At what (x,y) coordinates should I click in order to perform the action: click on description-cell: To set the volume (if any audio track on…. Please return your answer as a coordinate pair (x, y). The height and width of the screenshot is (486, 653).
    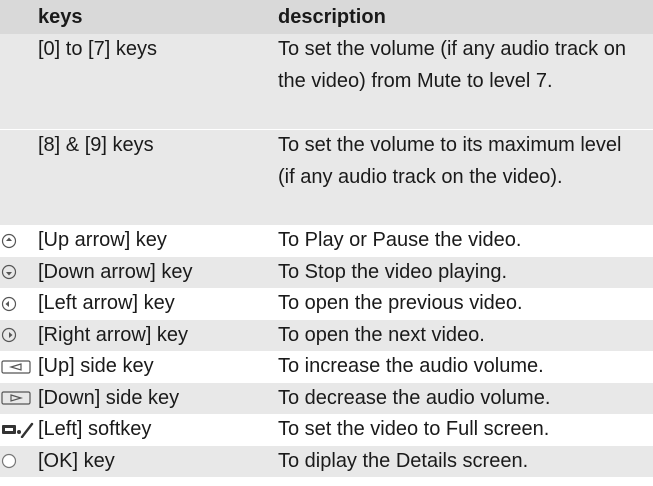
    Looking at the image, I should click on (465, 82).